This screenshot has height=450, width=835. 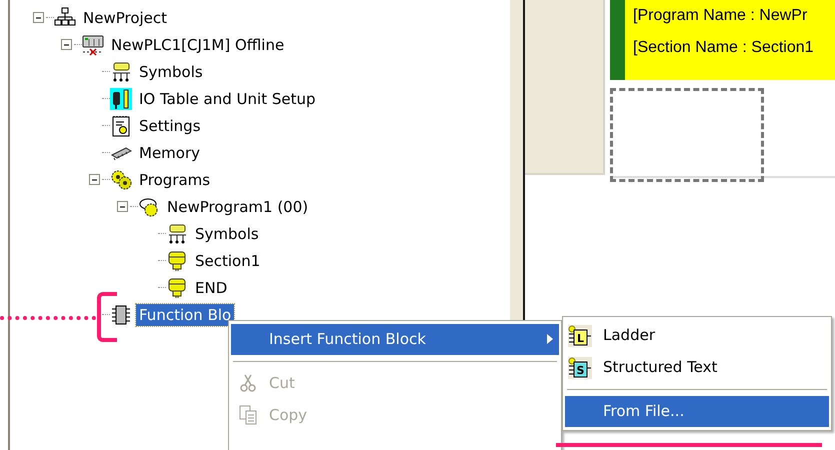 What do you see at coordinates (125, 17) in the screenshot?
I see `tree-item: NewProject` at bounding box center [125, 17].